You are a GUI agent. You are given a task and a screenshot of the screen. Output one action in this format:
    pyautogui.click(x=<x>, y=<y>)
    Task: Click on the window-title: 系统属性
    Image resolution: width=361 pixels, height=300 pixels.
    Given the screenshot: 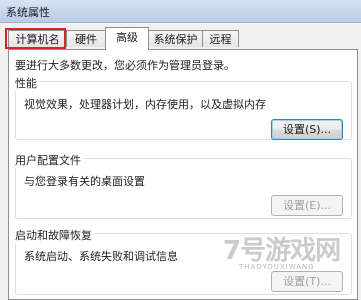 What is the action you would take?
    pyautogui.click(x=28, y=12)
    